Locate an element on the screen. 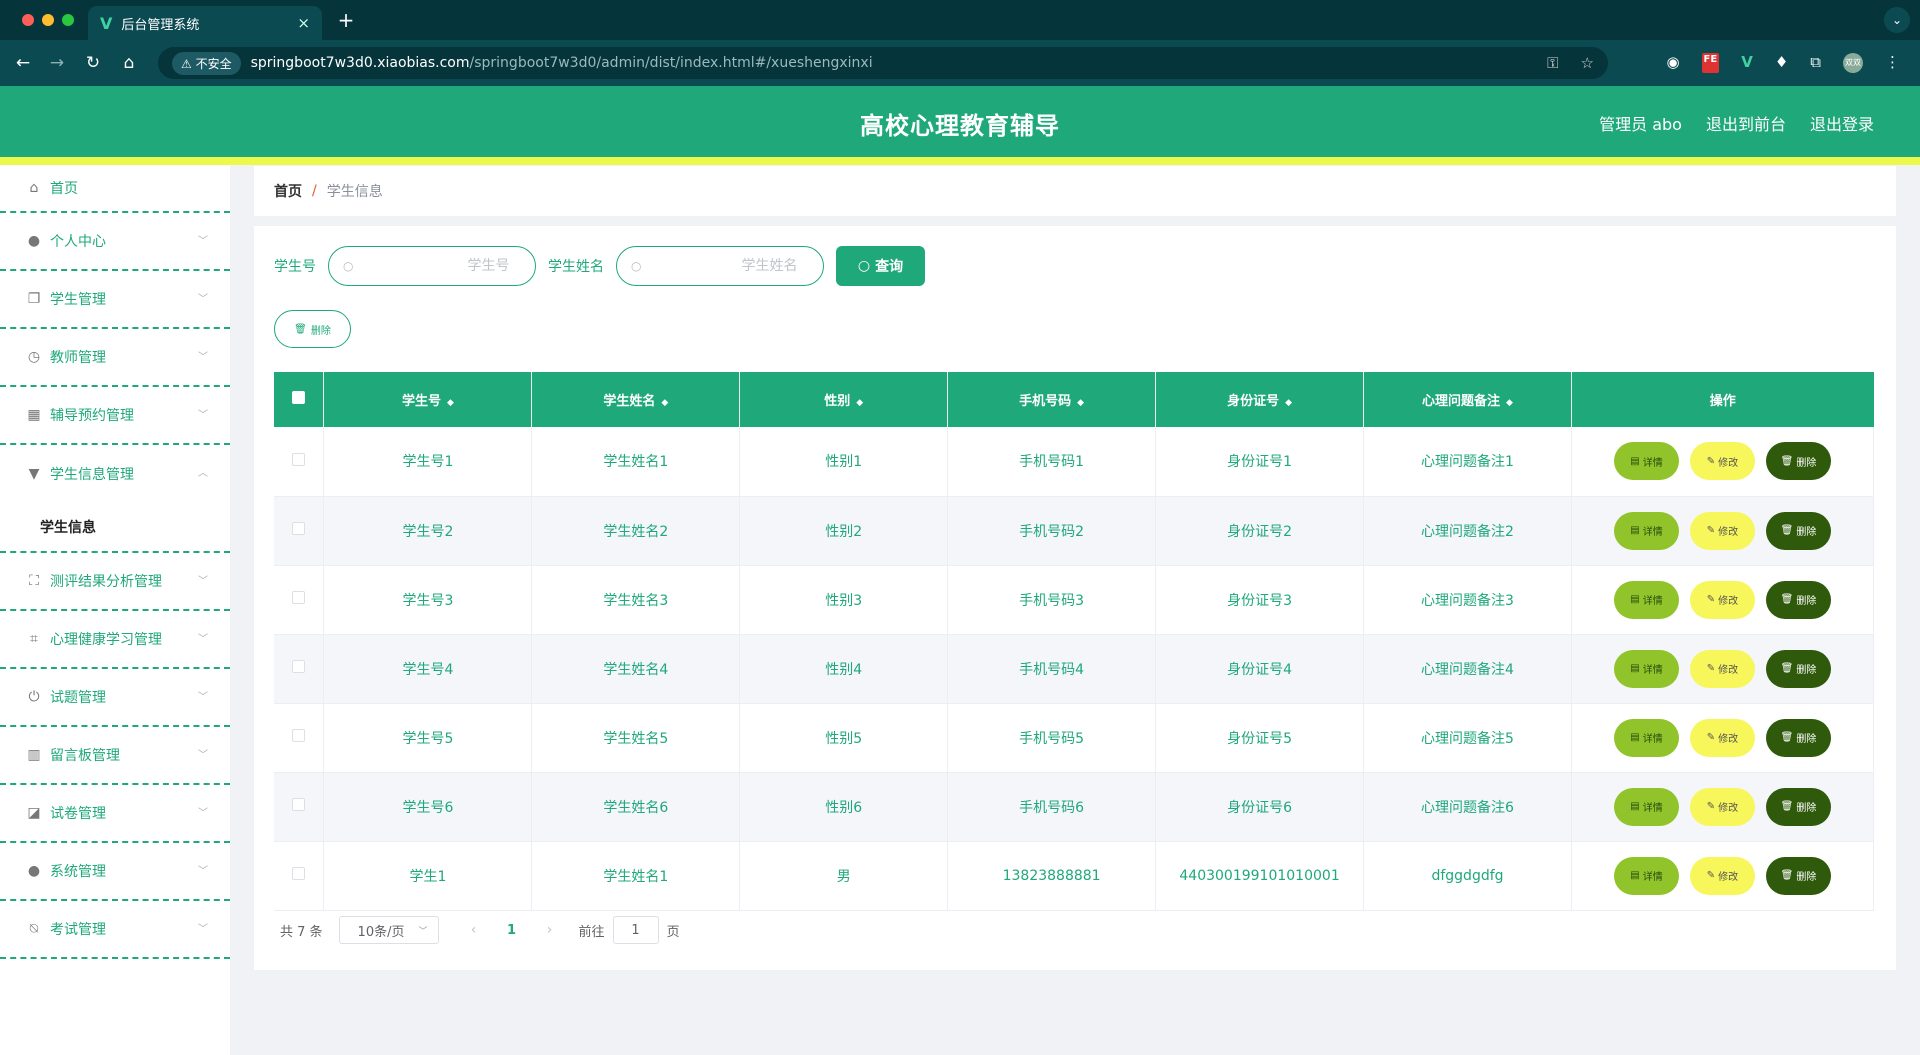 The height and width of the screenshot is (1055, 1920). page-number: 1 is located at coordinates (512, 930).